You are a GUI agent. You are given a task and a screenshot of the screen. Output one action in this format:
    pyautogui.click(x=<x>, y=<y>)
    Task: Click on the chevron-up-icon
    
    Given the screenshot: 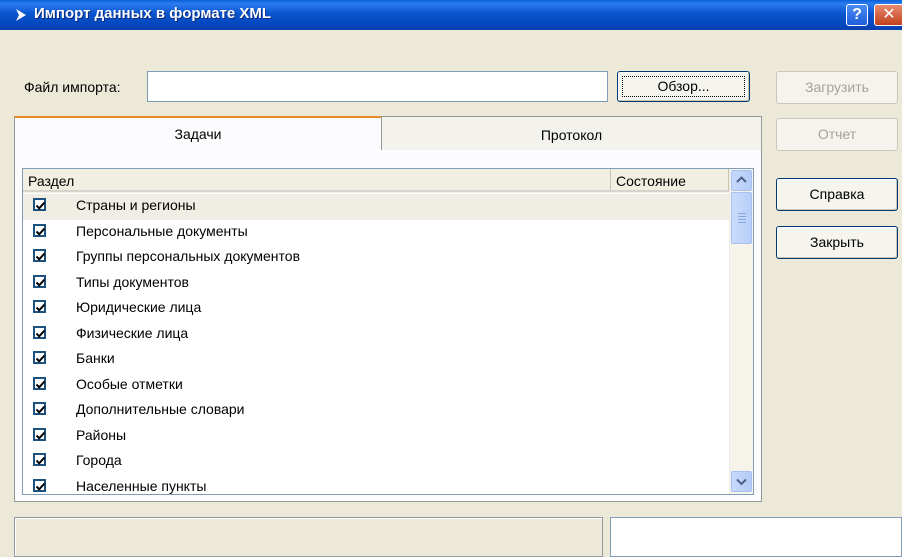 What is the action you would take?
    pyautogui.click(x=741, y=179)
    